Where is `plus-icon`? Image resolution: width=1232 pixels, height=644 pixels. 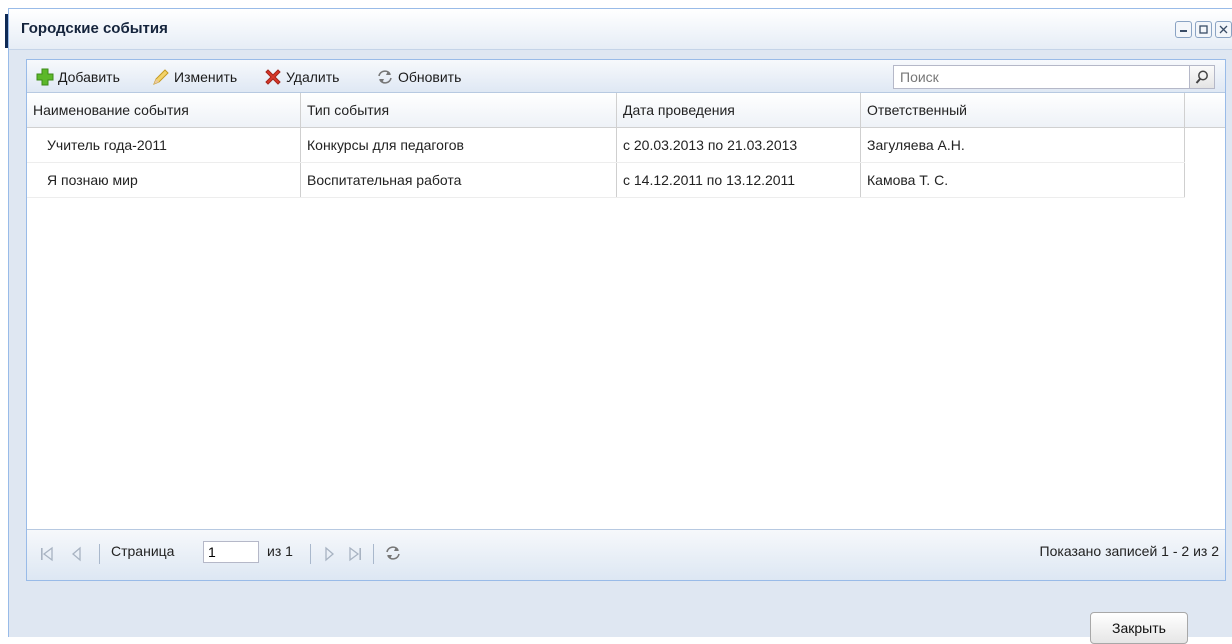
plus-icon is located at coordinates (45, 77).